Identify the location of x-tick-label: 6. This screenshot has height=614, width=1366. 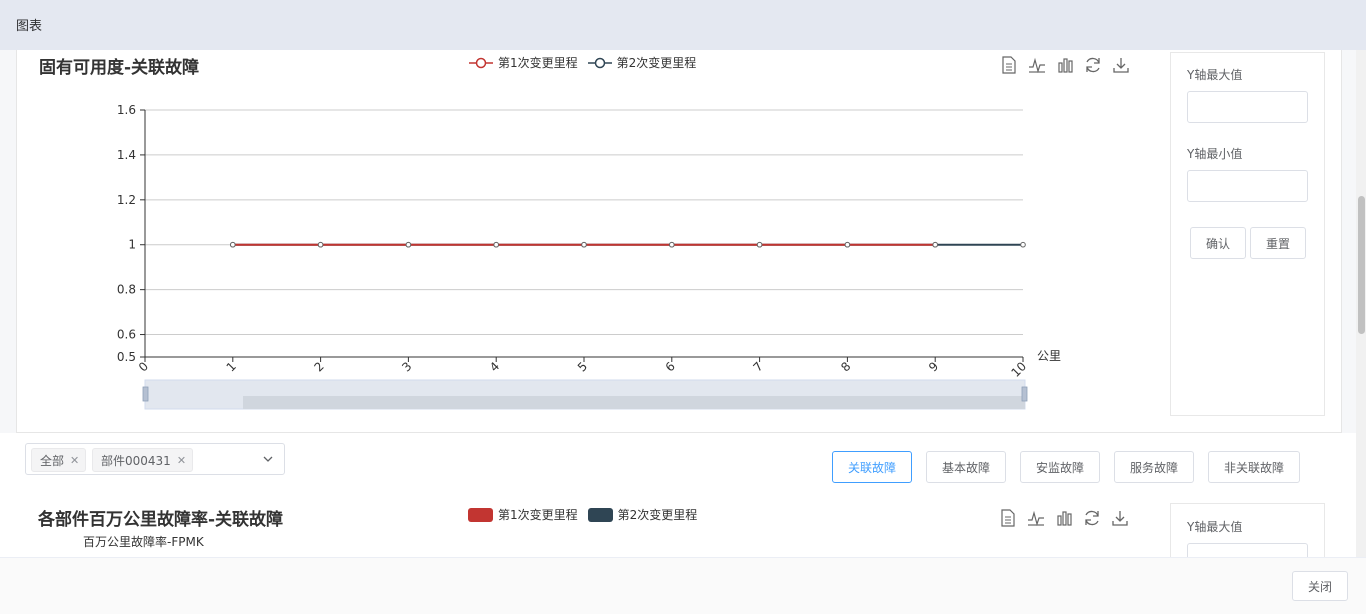
(670, 366).